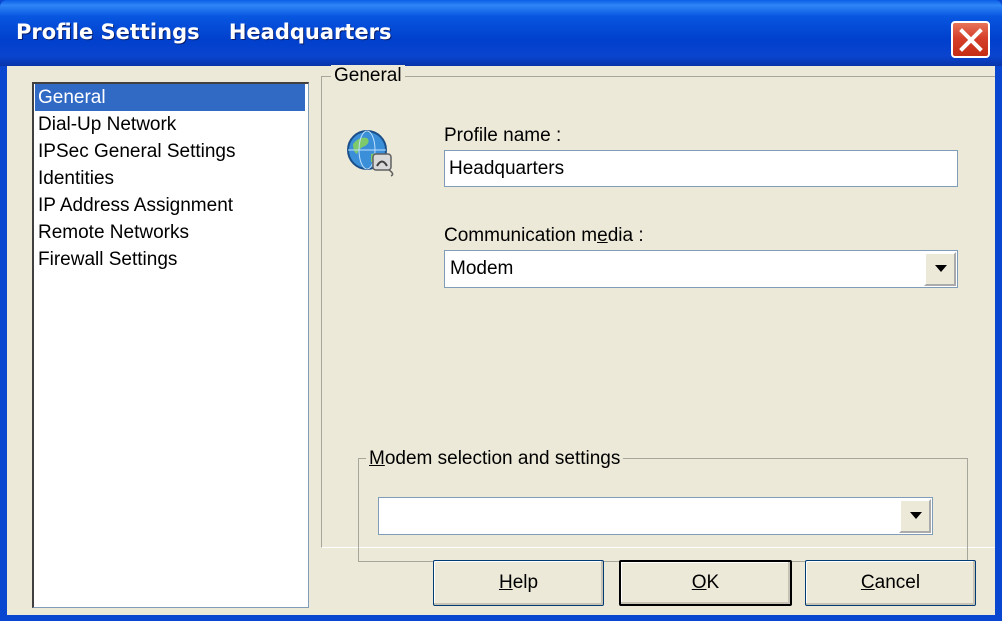  I want to click on cancel-button: Cancel, so click(890, 583).